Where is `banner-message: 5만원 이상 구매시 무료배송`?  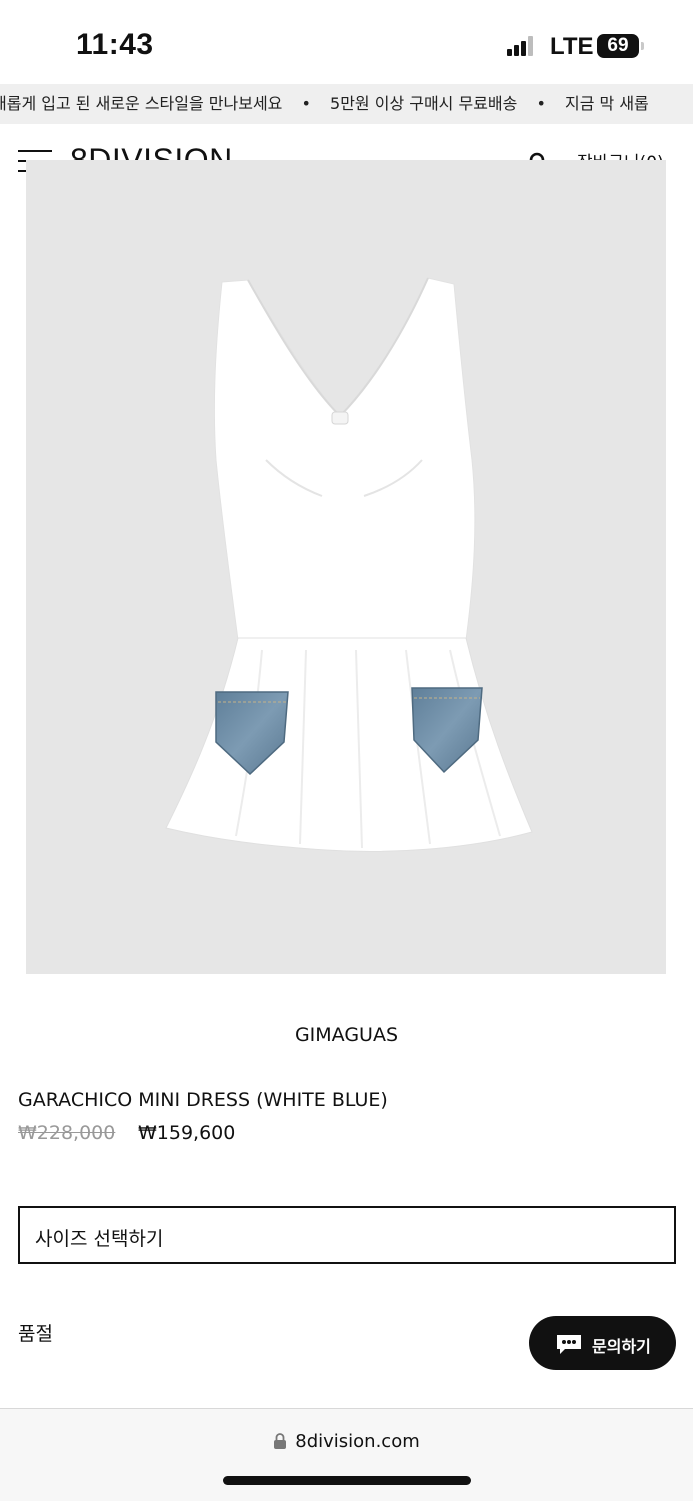 banner-message: 5만원 이상 구매시 무료배송 is located at coordinates (424, 103).